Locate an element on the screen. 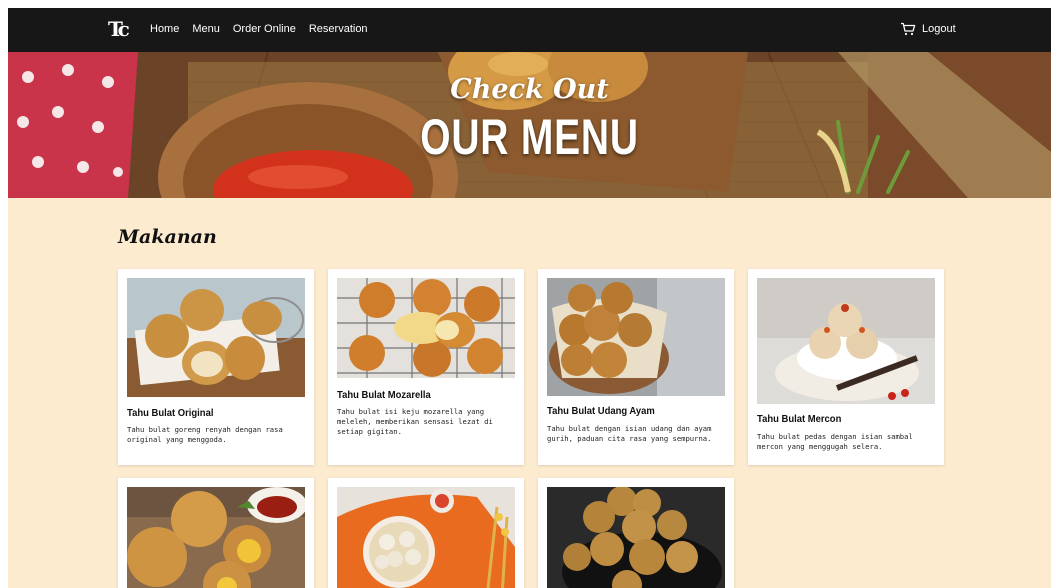 The image size is (1051, 588). hero-subtitle: Check Out is located at coordinates (529, 89).